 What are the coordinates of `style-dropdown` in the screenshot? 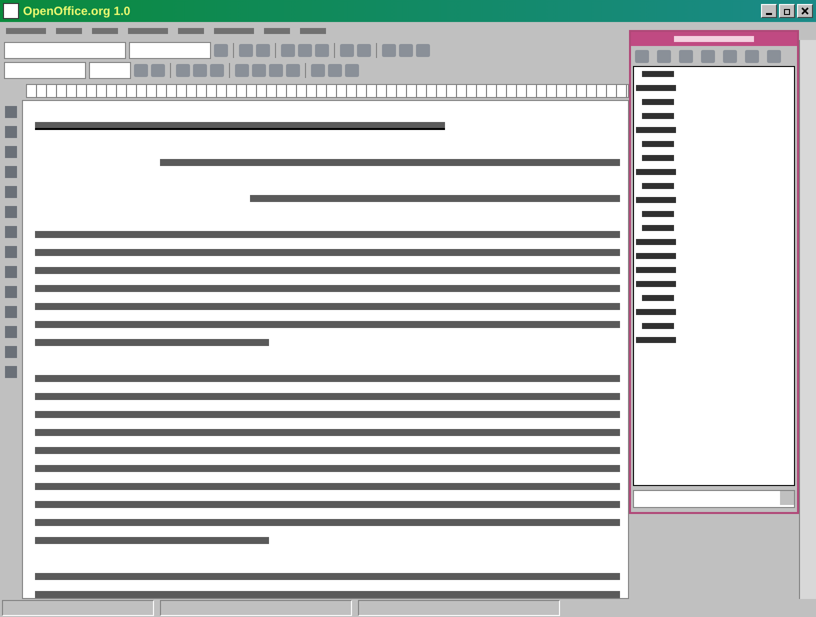 It's located at (65, 50).